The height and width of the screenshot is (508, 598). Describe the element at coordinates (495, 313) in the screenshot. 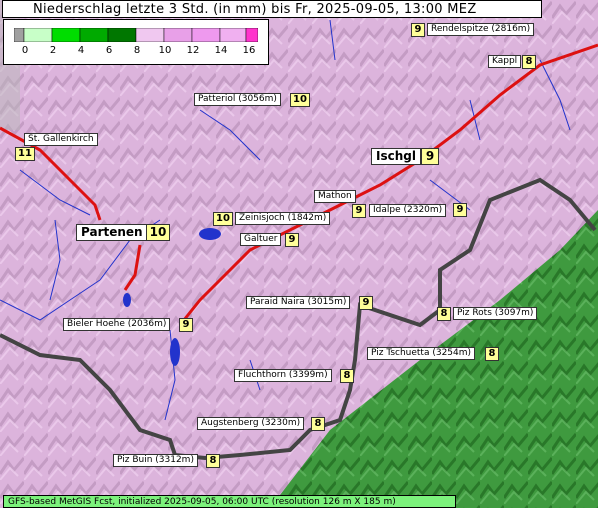

I see `place-label: Piz Rots (3097m)` at that location.